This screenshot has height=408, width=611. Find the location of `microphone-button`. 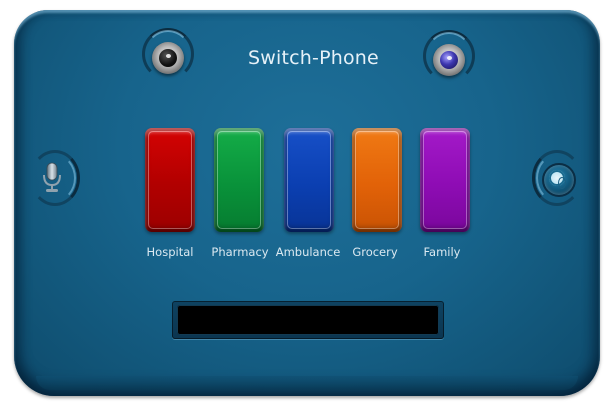

microphone-button is located at coordinates (55, 178).